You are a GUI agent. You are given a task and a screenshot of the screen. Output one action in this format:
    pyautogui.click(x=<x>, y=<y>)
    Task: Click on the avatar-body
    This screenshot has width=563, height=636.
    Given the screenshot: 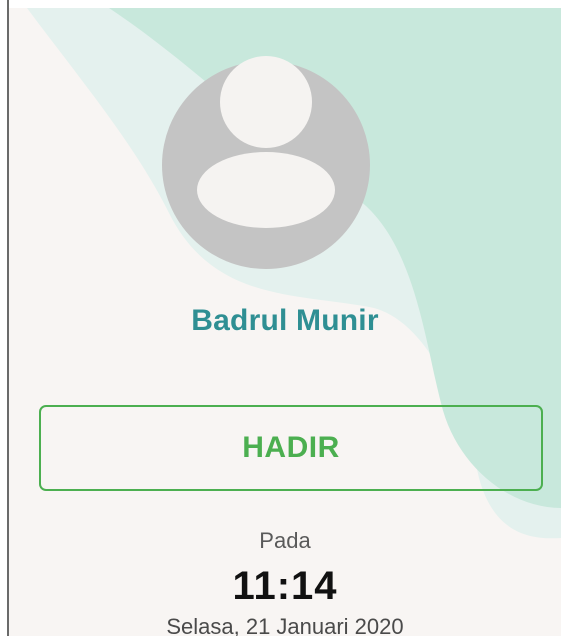 What is the action you would take?
    pyautogui.click(x=266, y=190)
    